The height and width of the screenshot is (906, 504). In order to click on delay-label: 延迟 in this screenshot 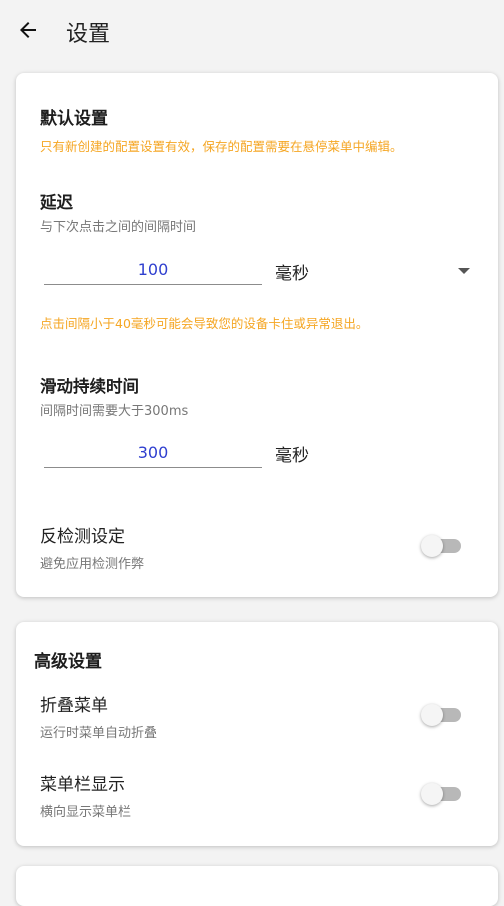, I will do `click(56, 202)`.